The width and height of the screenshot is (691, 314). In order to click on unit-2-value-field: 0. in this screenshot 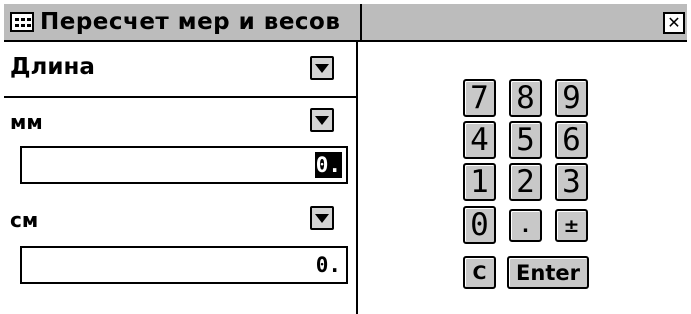, I will do `click(184, 265)`.